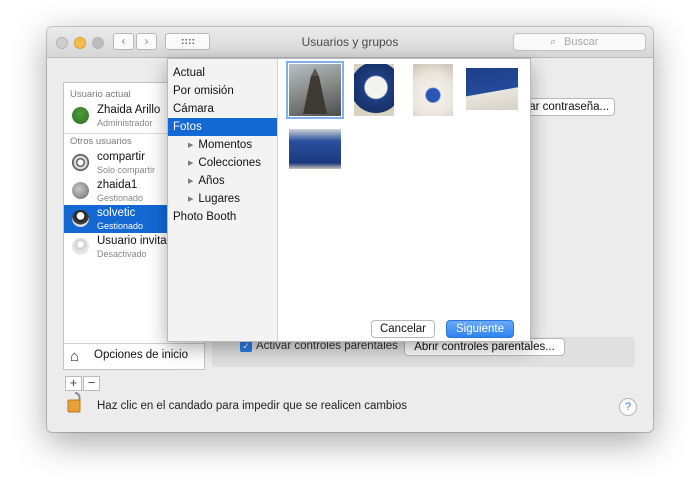 The width and height of the screenshot is (700, 498). I want to click on source-label: Momentos, so click(225, 145).